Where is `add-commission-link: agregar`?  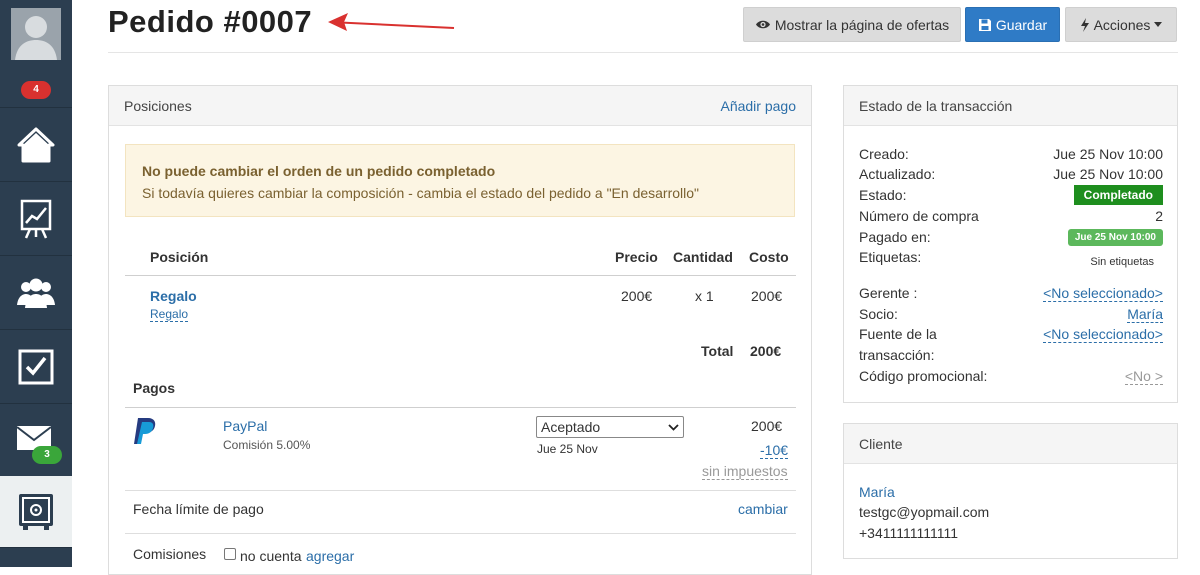 add-commission-link: agregar is located at coordinates (330, 556).